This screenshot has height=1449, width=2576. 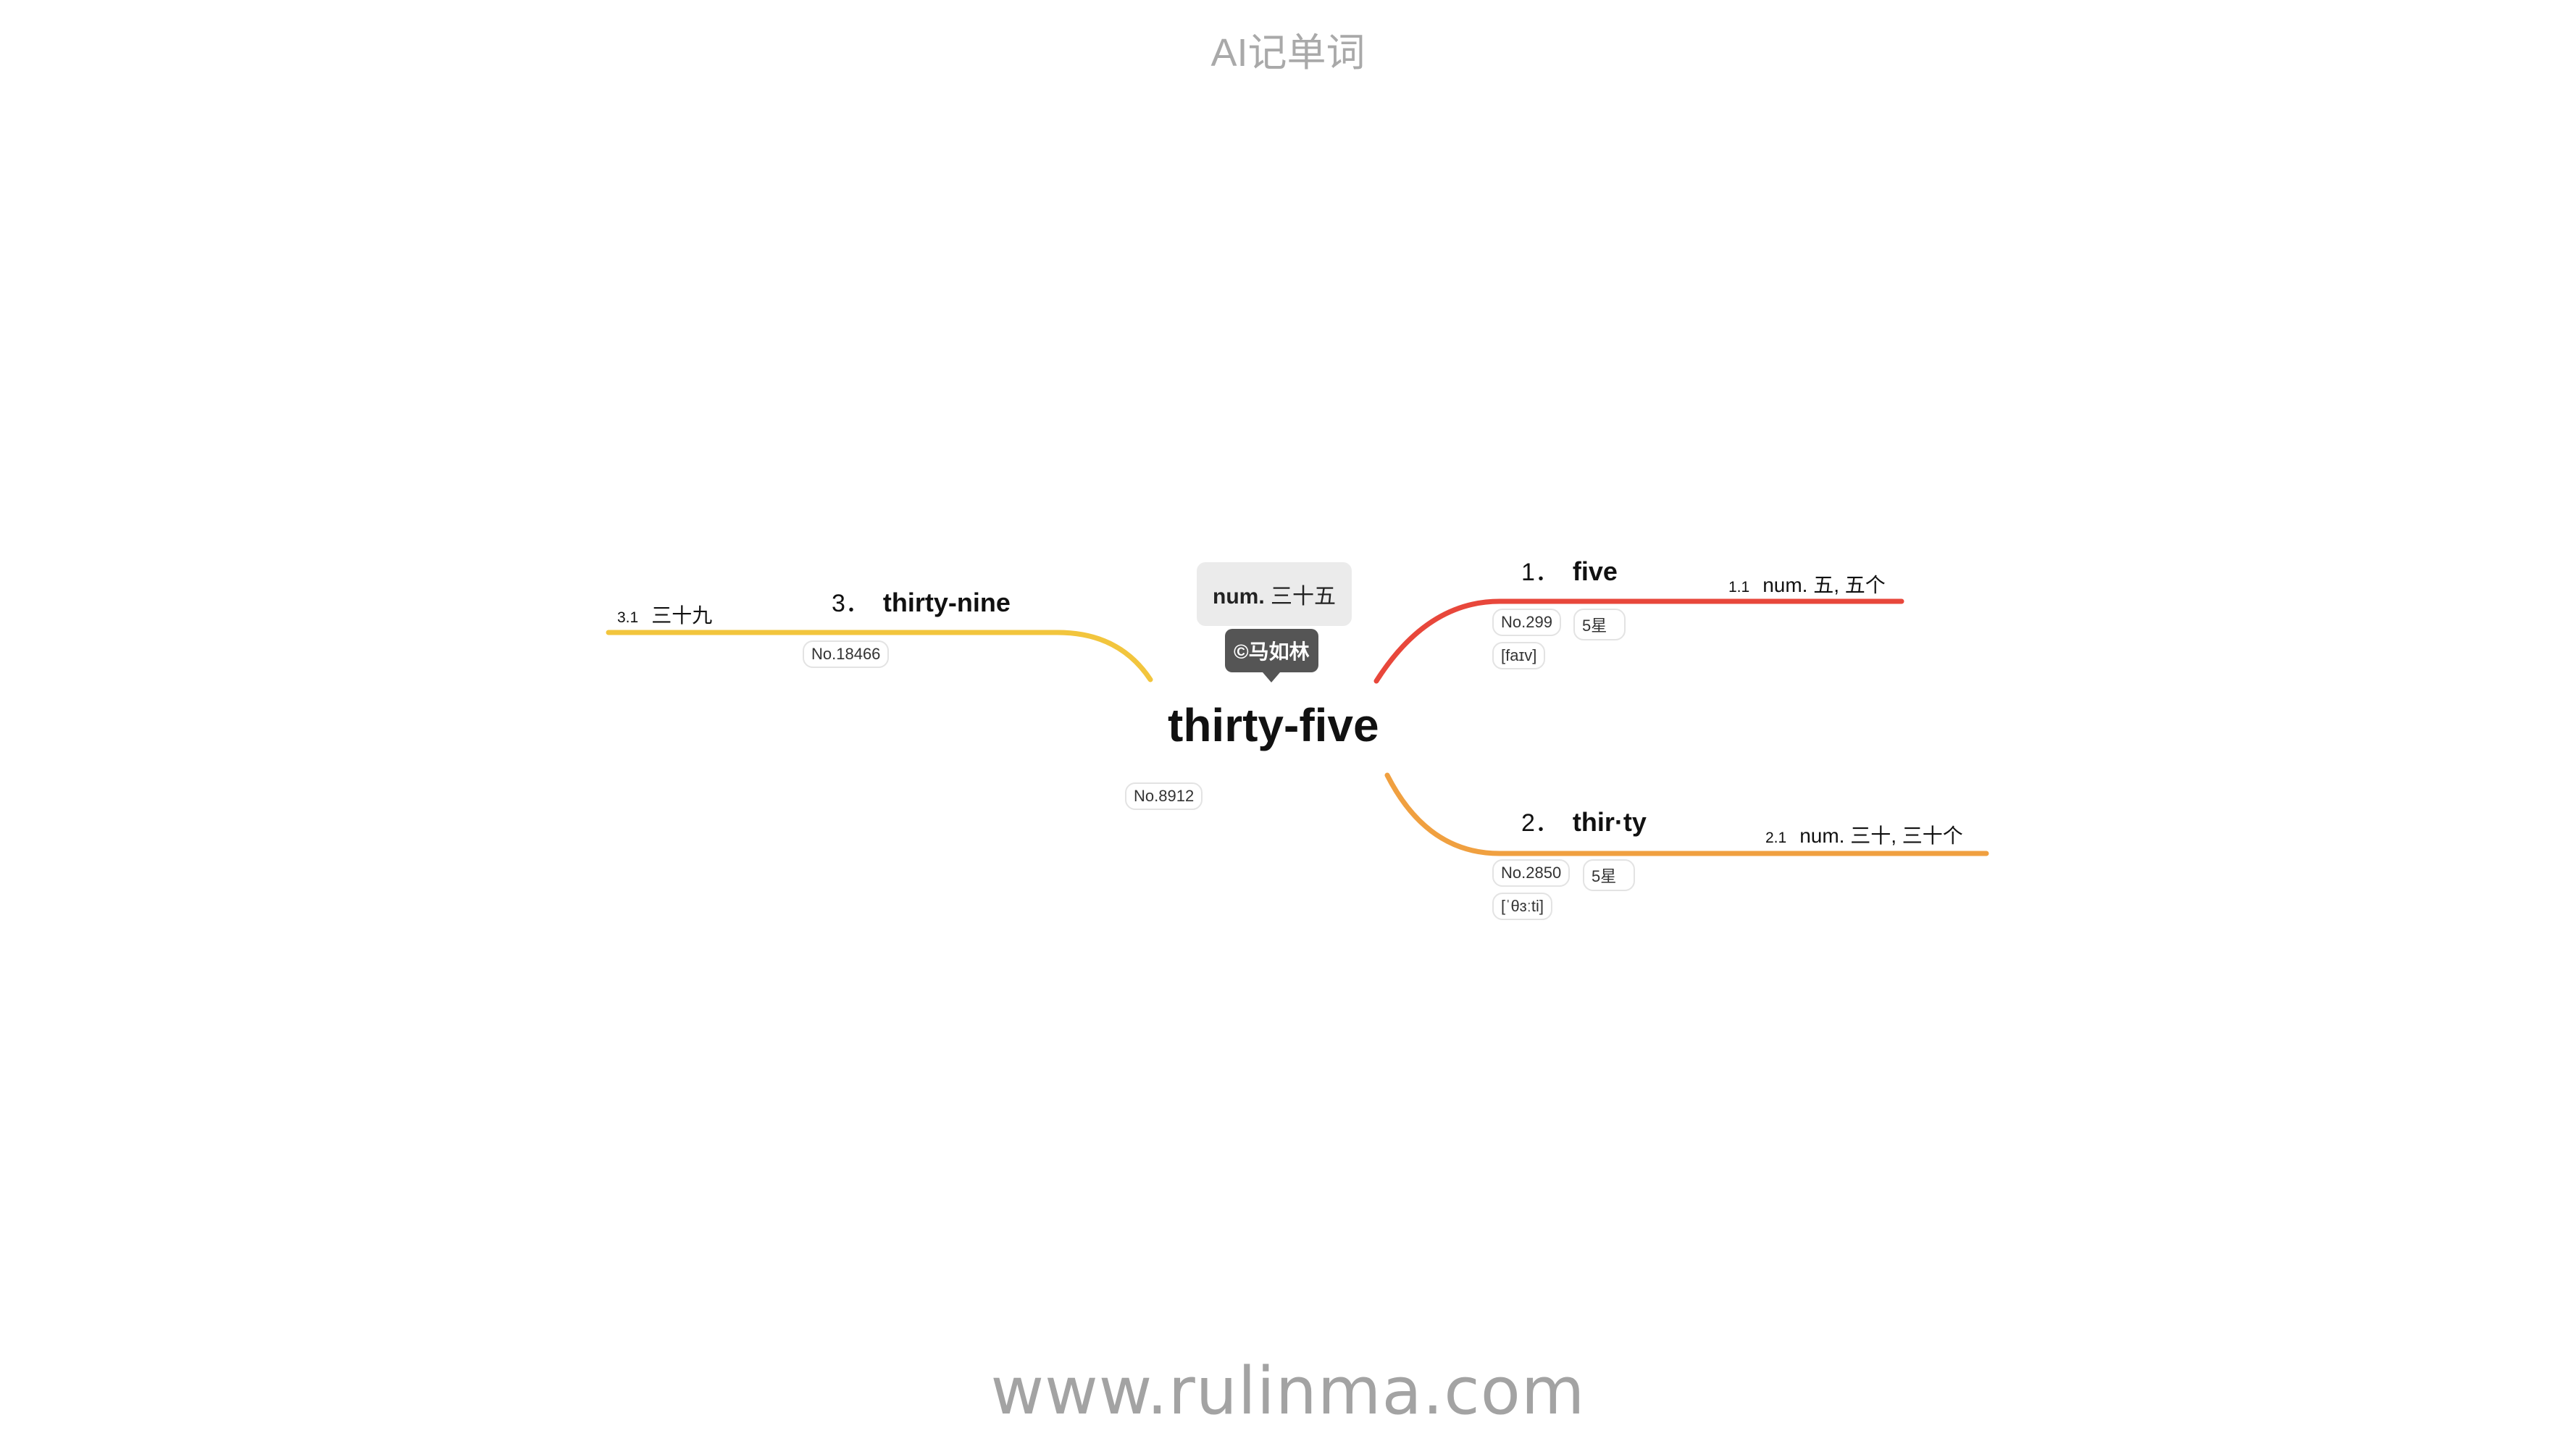 What do you see at coordinates (1599, 624) in the screenshot?
I see `branch-1-stars-tag: 5星` at bounding box center [1599, 624].